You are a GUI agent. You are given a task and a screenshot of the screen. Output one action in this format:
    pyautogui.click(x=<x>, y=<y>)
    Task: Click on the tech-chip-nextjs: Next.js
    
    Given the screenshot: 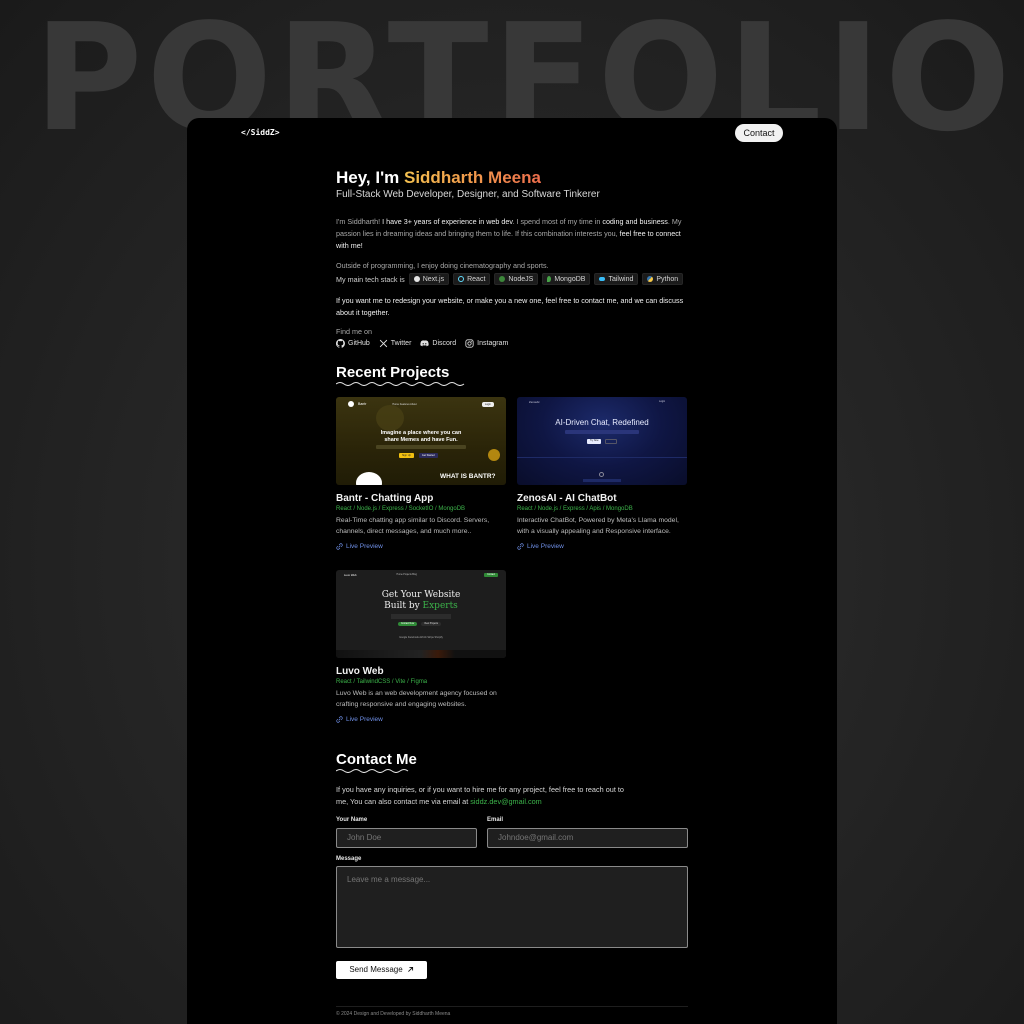 What is the action you would take?
    pyautogui.click(x=429, y=279)
    